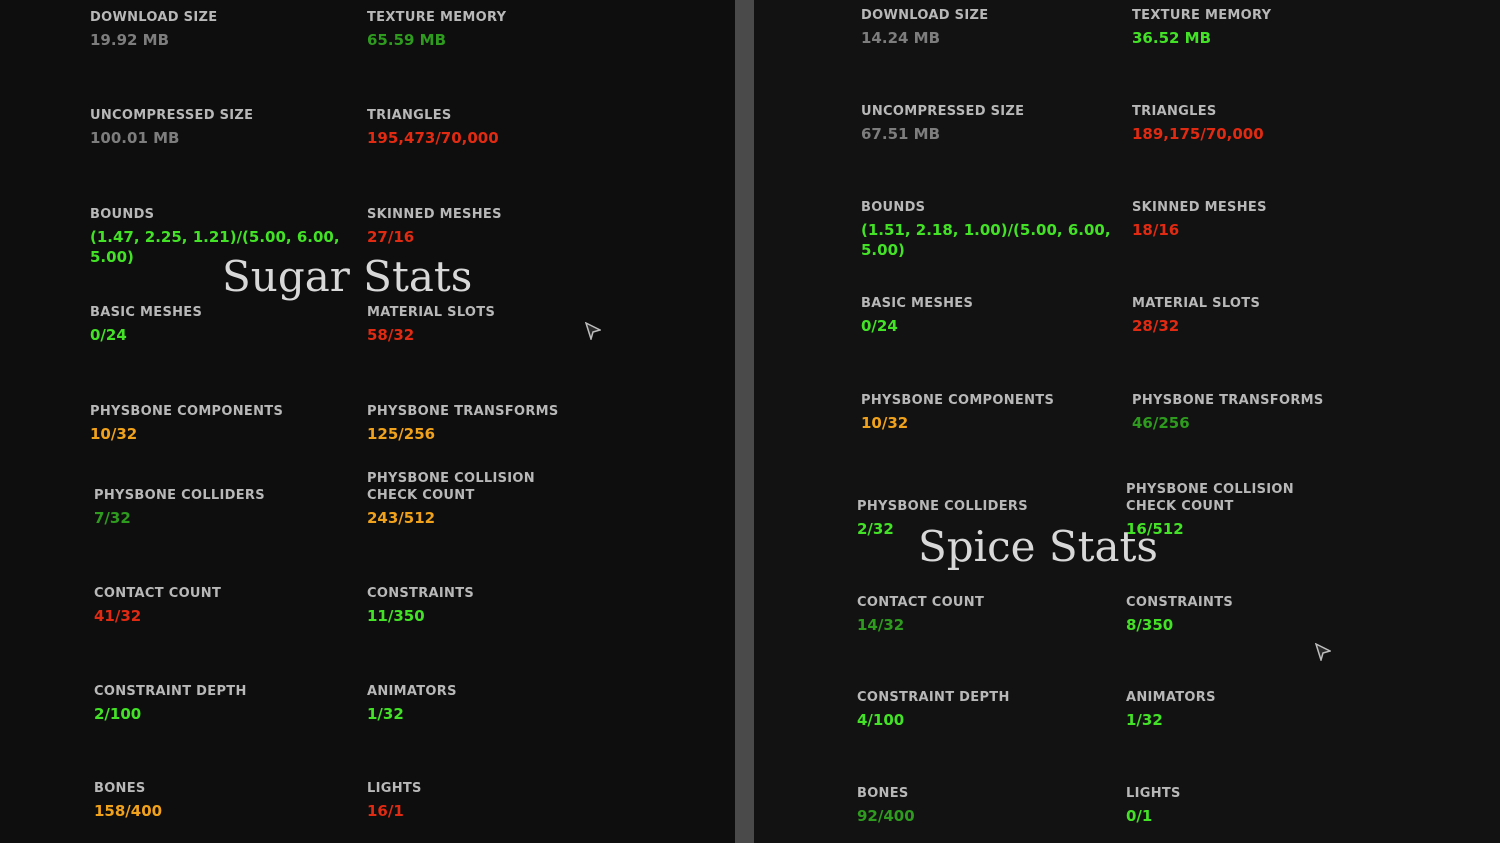 The height and width of the screenshot is (843, 1500). I want to click on stat-value: 67.51 MB, so click(901, 134).